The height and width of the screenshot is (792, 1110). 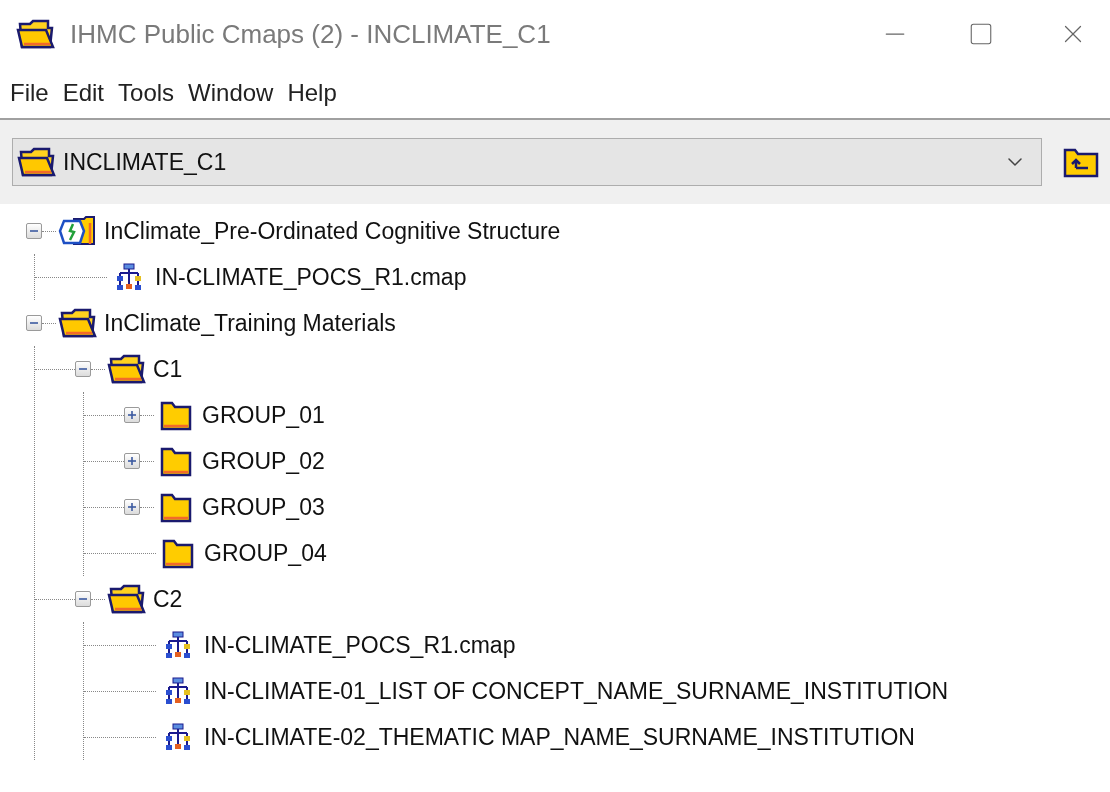 I want to click on menu-item: File, so click(x=29, y=93).